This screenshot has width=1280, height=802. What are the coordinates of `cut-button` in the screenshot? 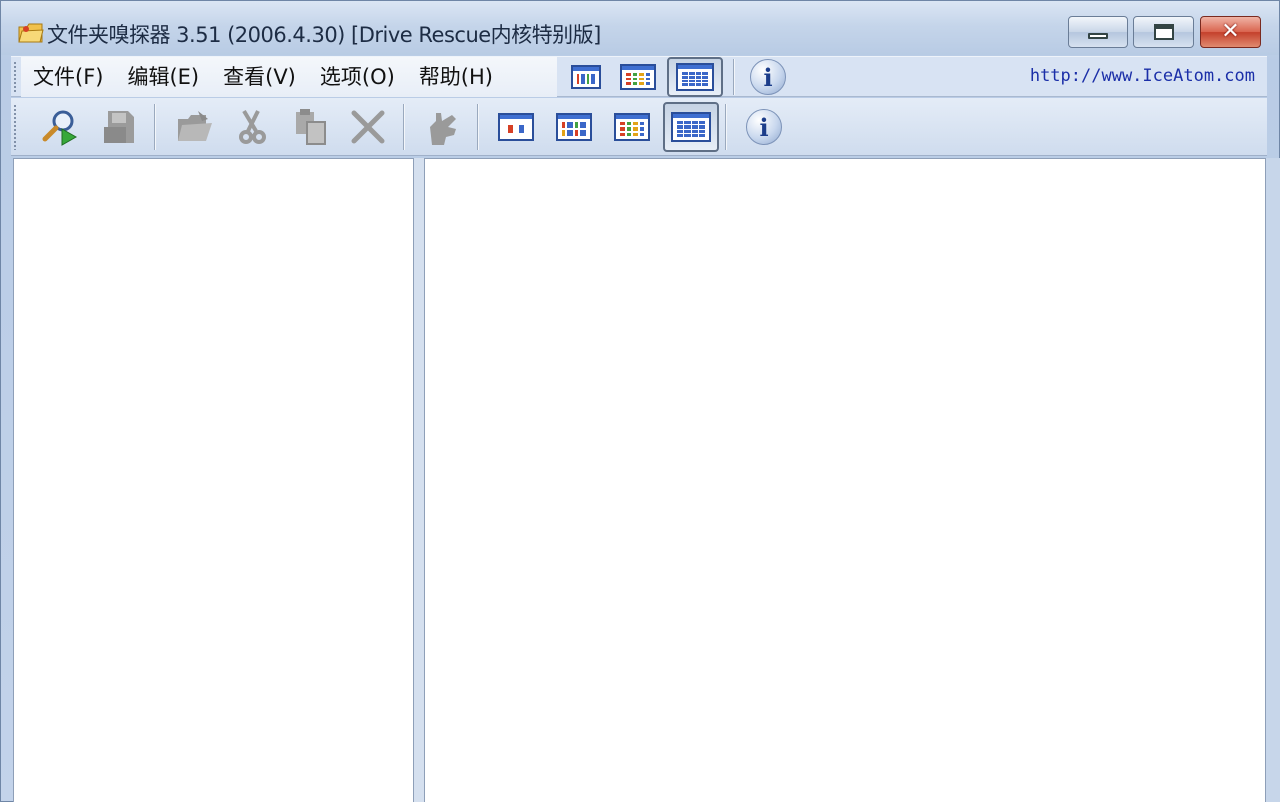 It's located at (252, 127).